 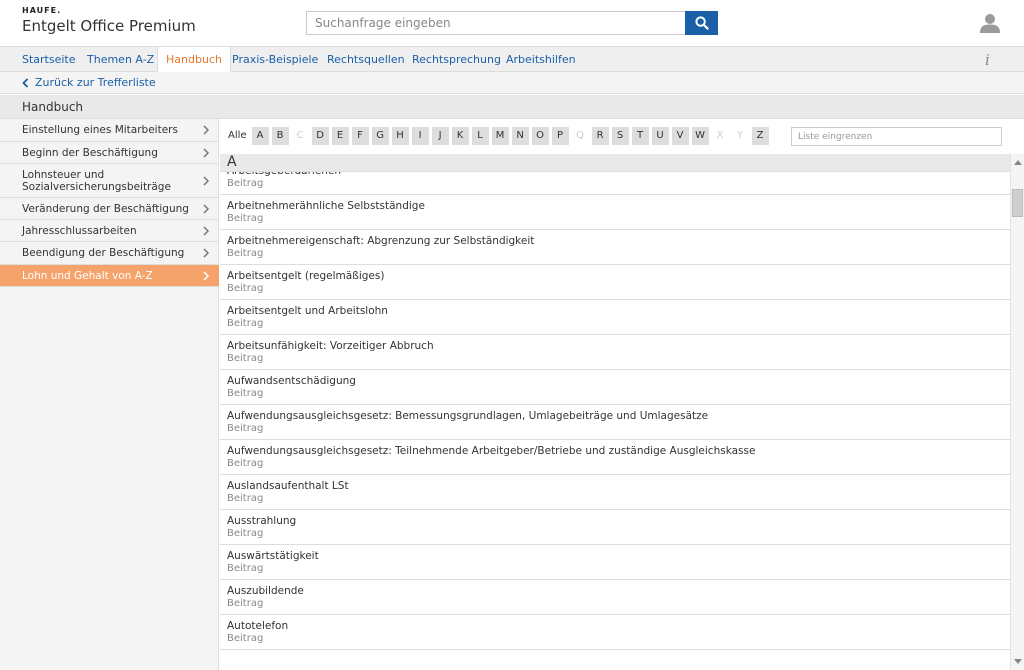 I want to click on chevron-left-icon, so click(x=25, y=82).